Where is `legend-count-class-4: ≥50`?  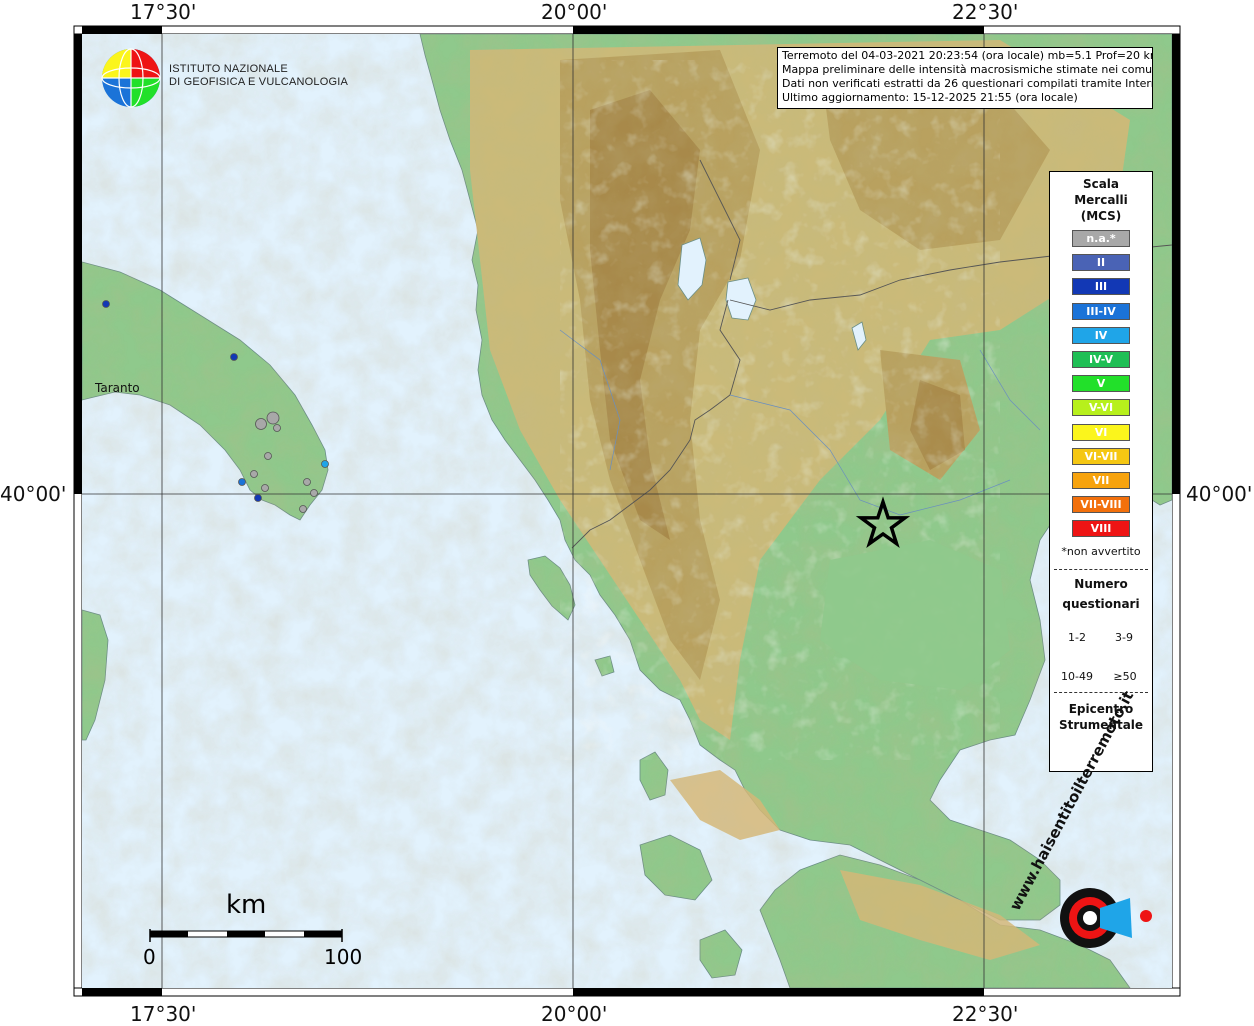
legend-count-class-4: ≥50 is located at coordinates (1125, 676).